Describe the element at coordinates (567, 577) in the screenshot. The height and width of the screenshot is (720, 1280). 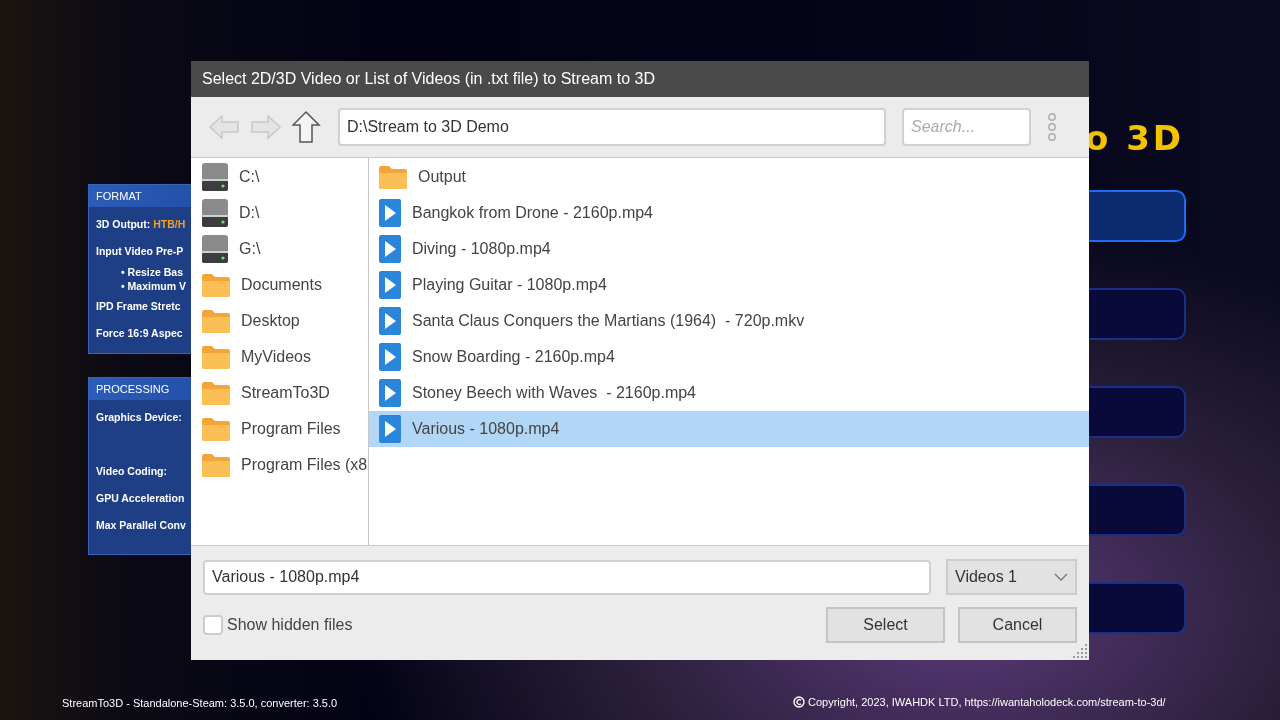
I see `filename-field: Various - 1080p.mp4` at that location.